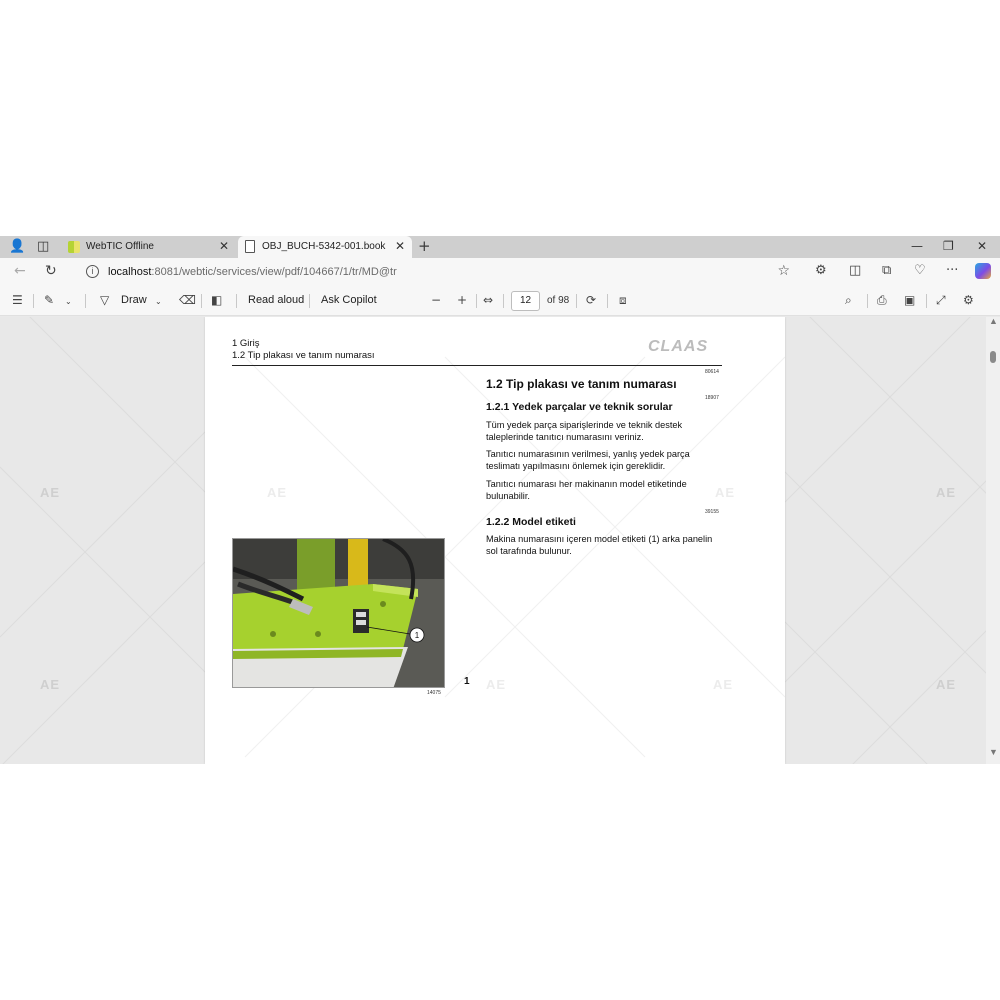 This screenshot has height=1000, width=1000. I want to click on settings-gear-icon: ⚙, so click(968, 300).